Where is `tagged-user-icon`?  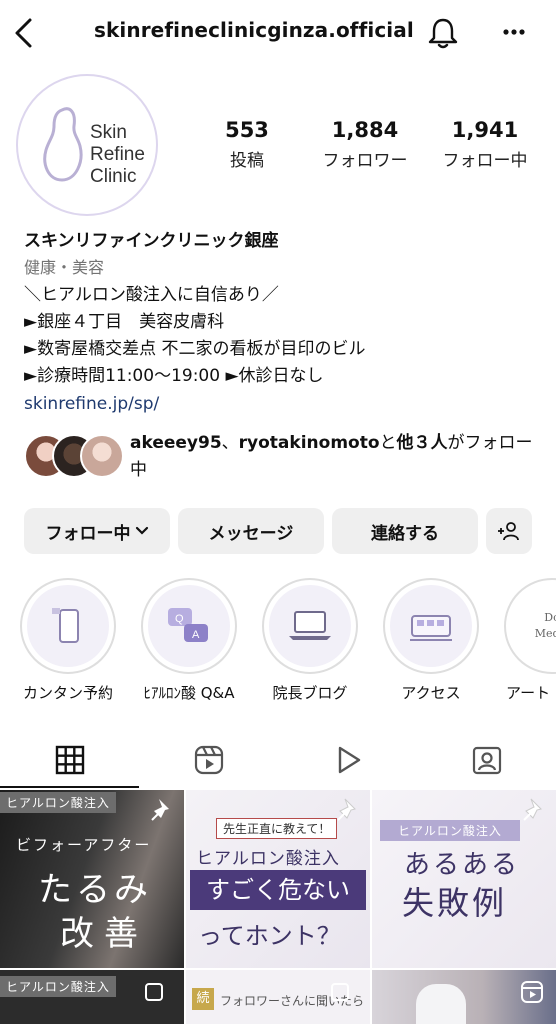 tagged-user-icon is located at coordinates (486, 760).